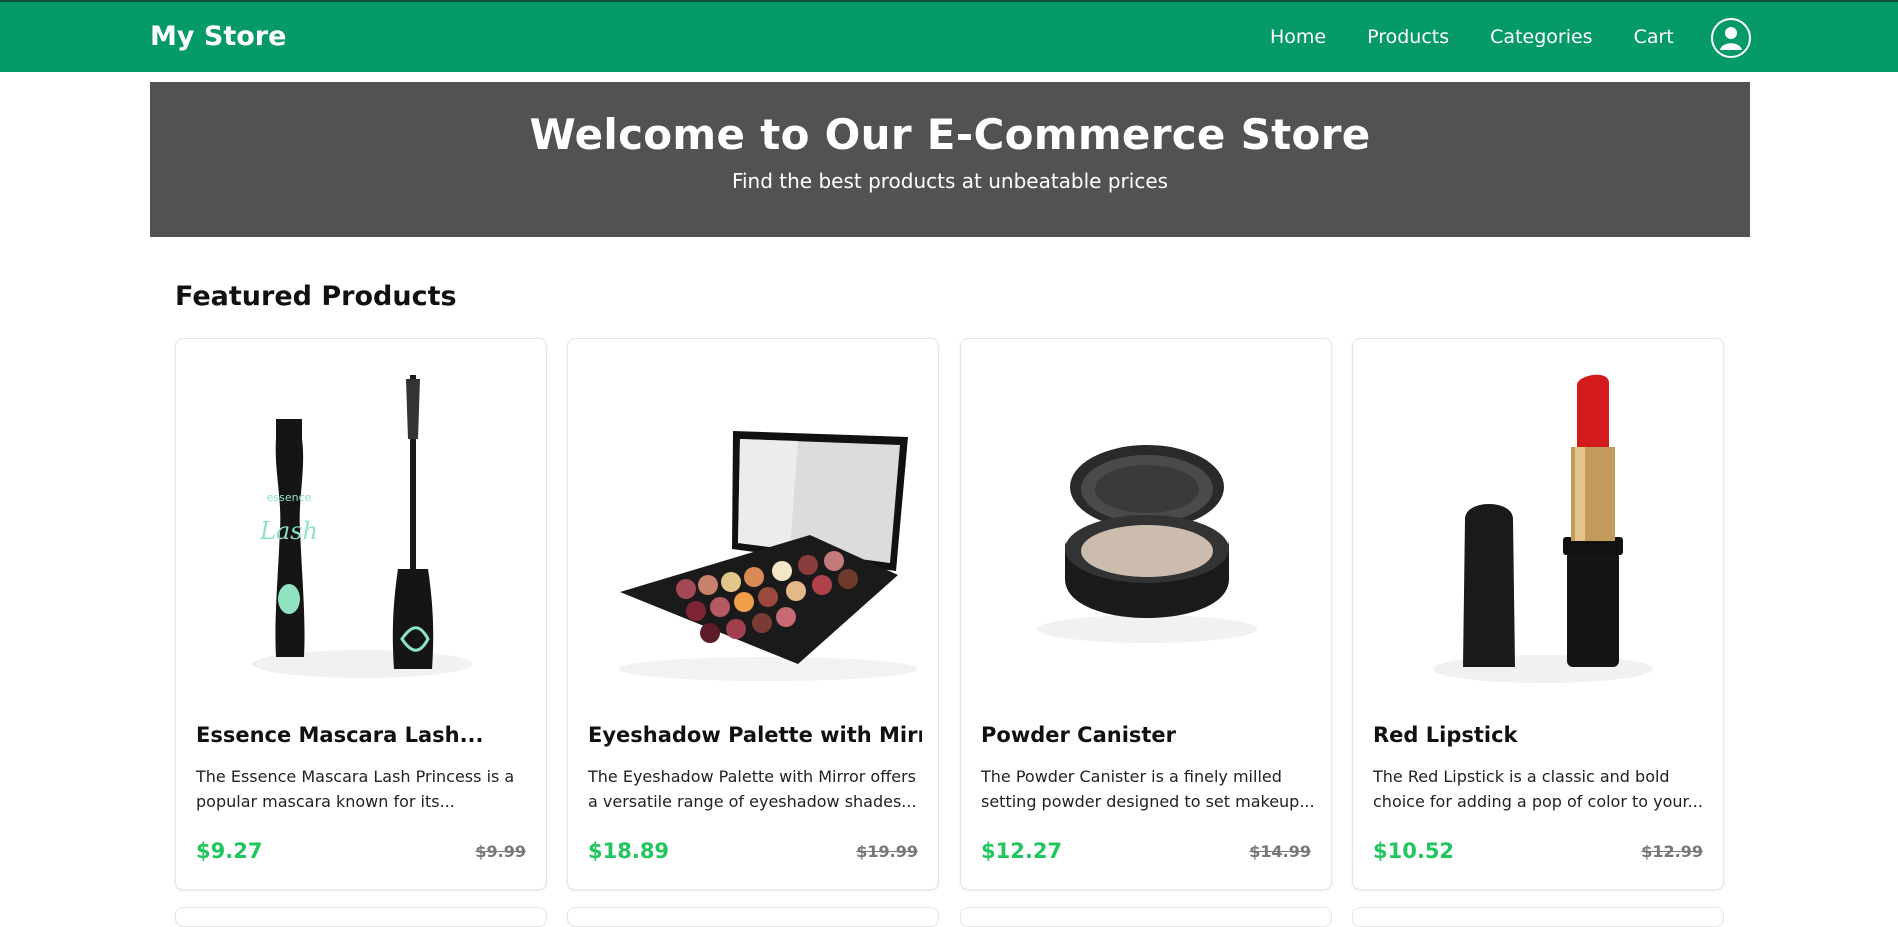  What do you see at coordinates (362, 526) in the screenshot?
I see `mascara-image: essence Lash` at bounding box center [362, 526].